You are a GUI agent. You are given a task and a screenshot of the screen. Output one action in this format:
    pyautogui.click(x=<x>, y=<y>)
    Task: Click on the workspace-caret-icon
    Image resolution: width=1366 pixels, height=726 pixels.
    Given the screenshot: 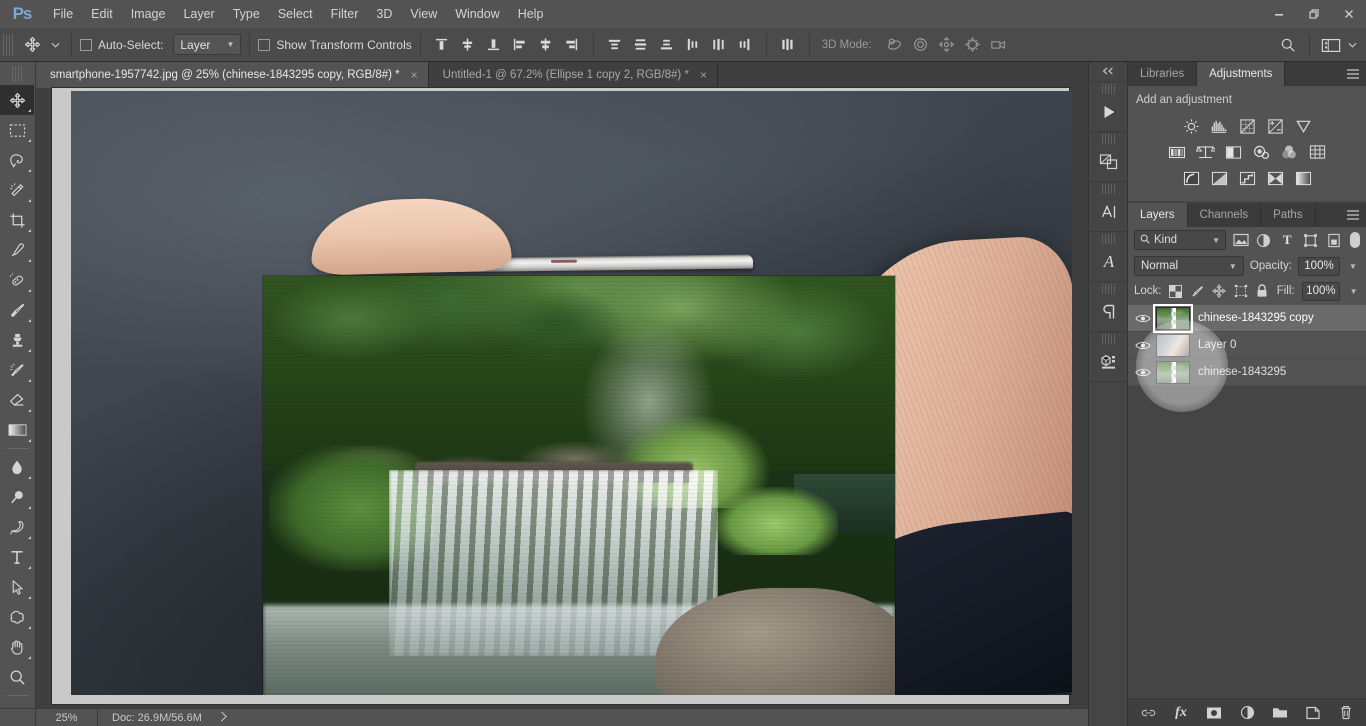 What is the action you would take?
    pyautogui.click(x=1352, y=45)
    